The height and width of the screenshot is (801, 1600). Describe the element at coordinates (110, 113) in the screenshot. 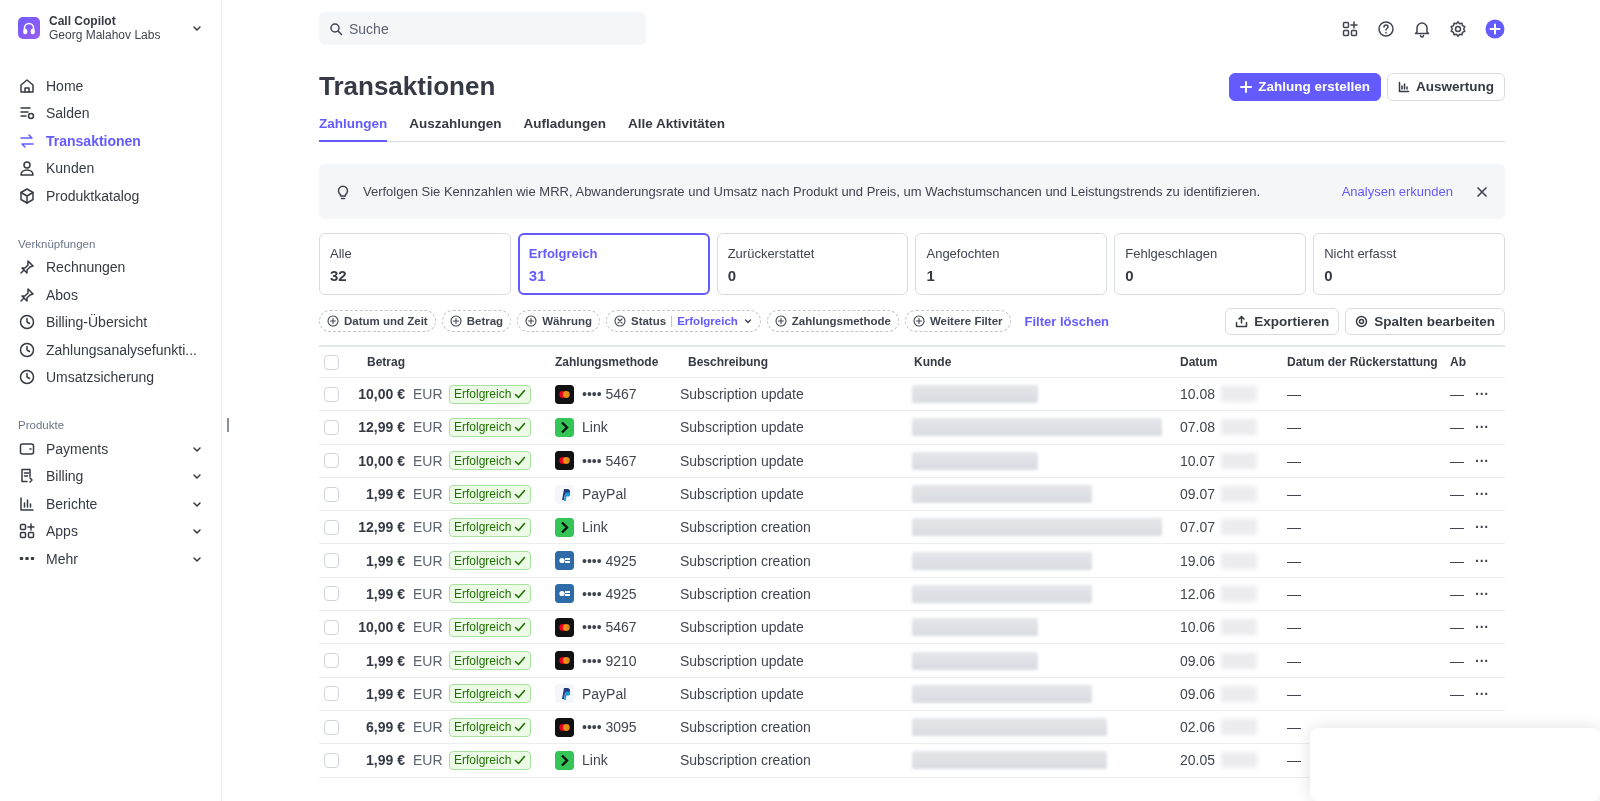

I see `sidebar-item: Salden` at that location.